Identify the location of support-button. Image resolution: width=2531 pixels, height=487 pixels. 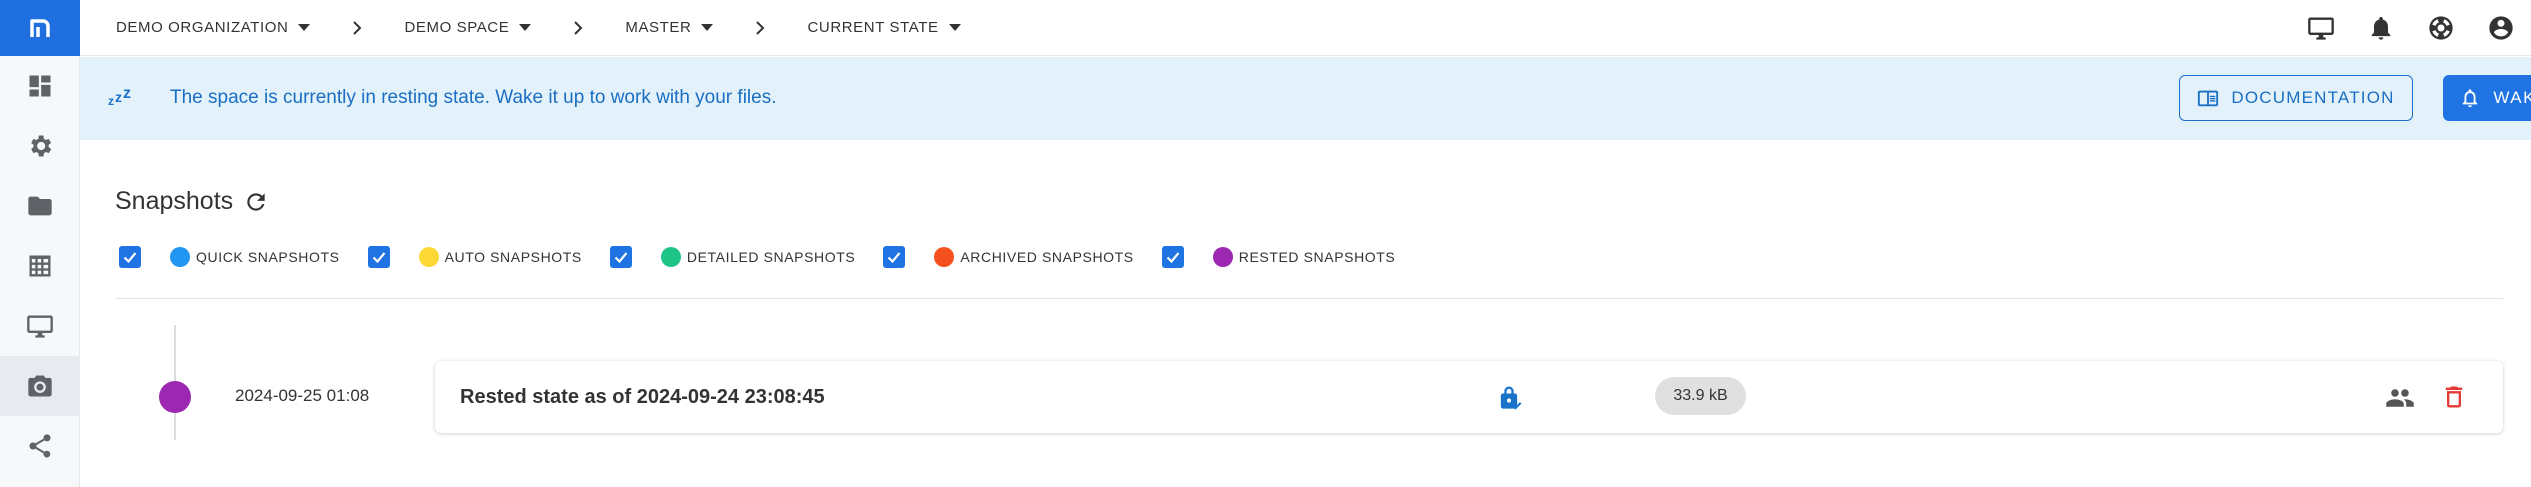
(2441, 28).